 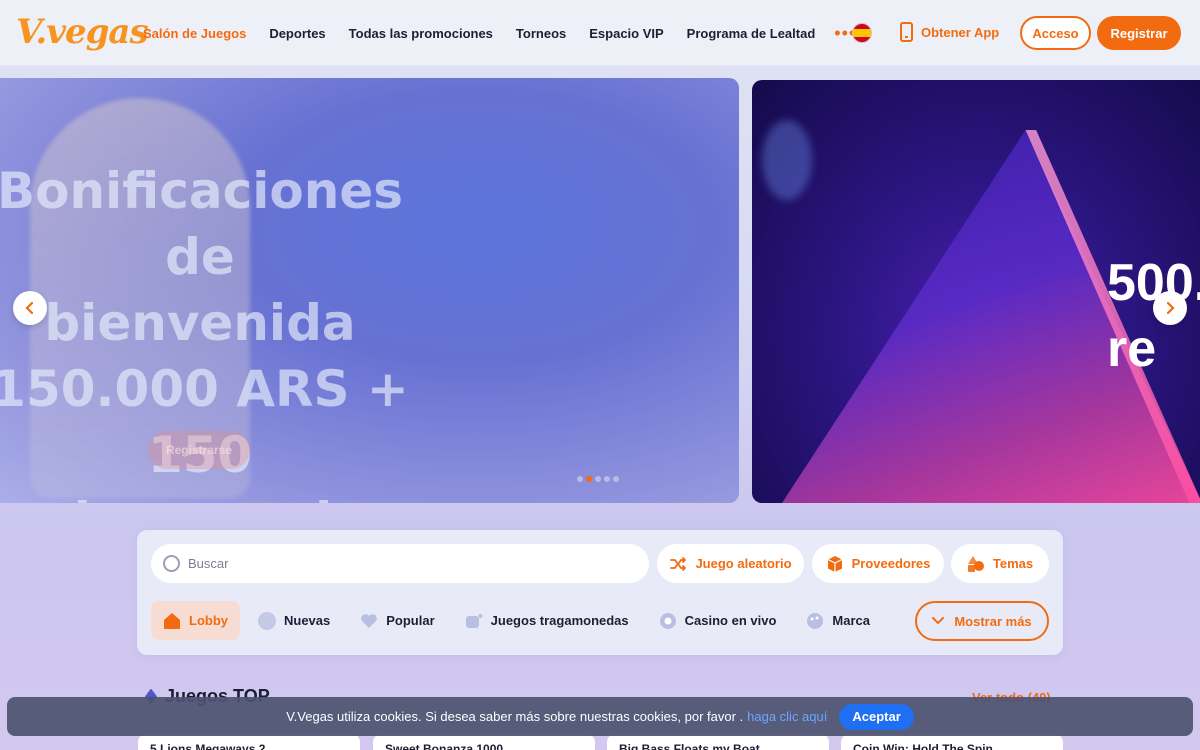 What do you see at coordinates (906, 32) in the screenshot?
I see `phone-icon` at bounding box center [906, 32].